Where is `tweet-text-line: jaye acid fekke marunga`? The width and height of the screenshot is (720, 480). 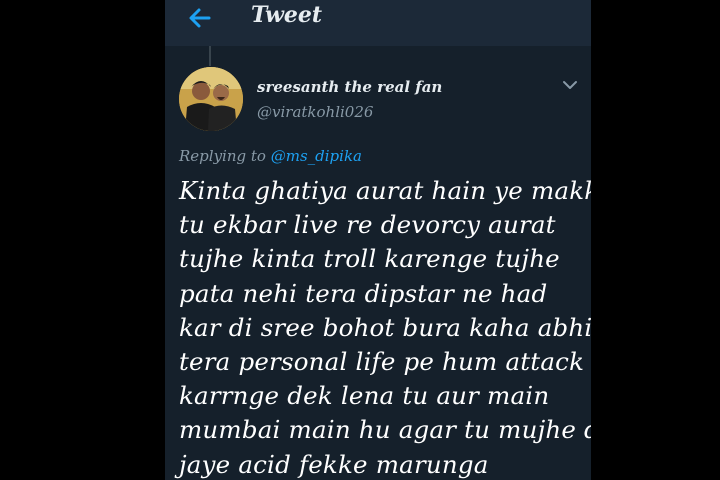 tweet-text-line: jaye acid fekke marunga is located at coordinates (334, 464).